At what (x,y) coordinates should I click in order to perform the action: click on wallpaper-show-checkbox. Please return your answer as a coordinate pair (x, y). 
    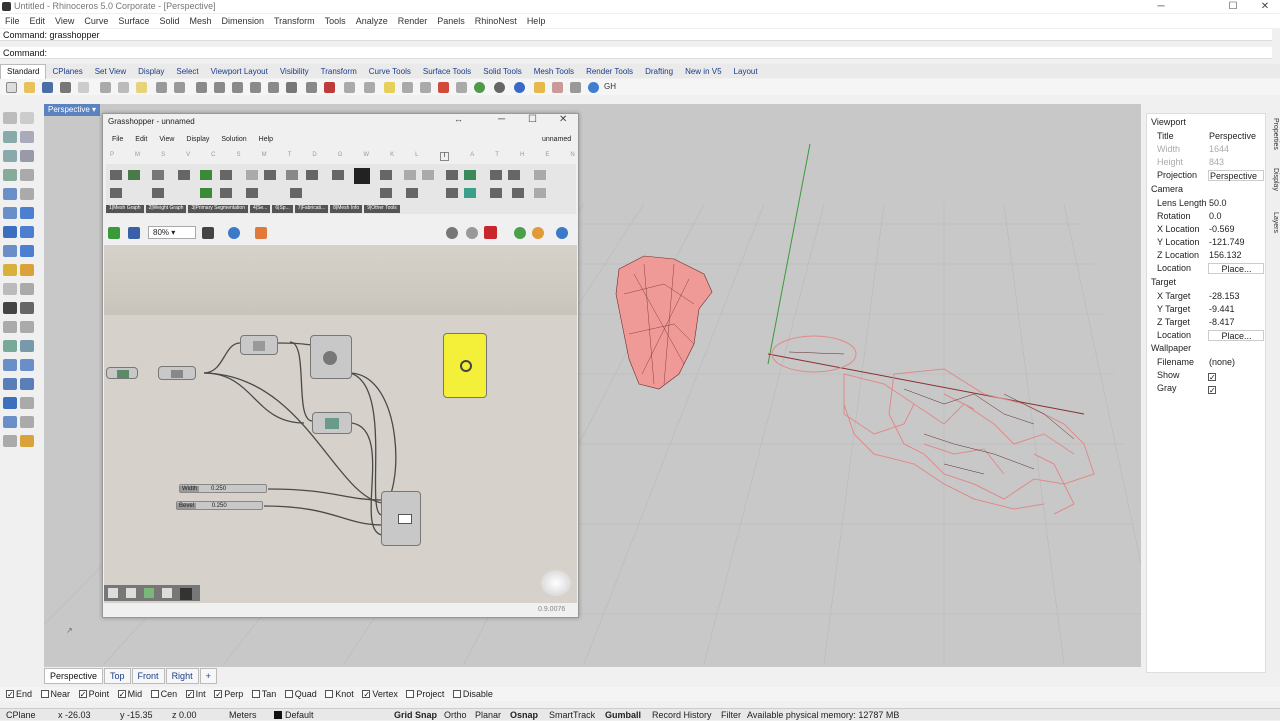
    Looking at the image, I should click on (1212, 377).